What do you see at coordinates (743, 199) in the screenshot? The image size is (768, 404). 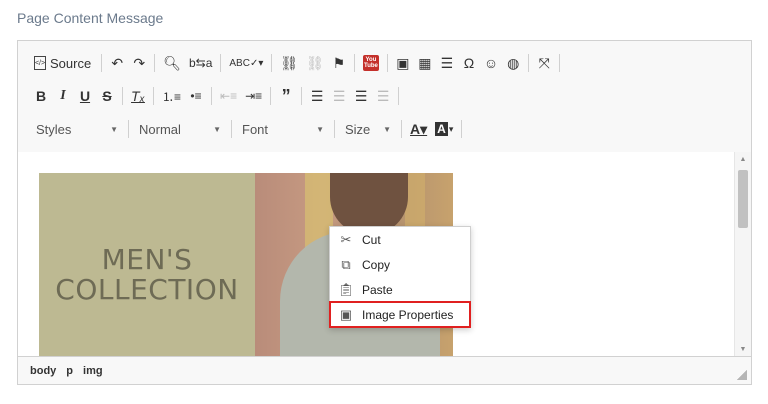 I see `scrollbar-thumb` at bounding box center [743, 199].